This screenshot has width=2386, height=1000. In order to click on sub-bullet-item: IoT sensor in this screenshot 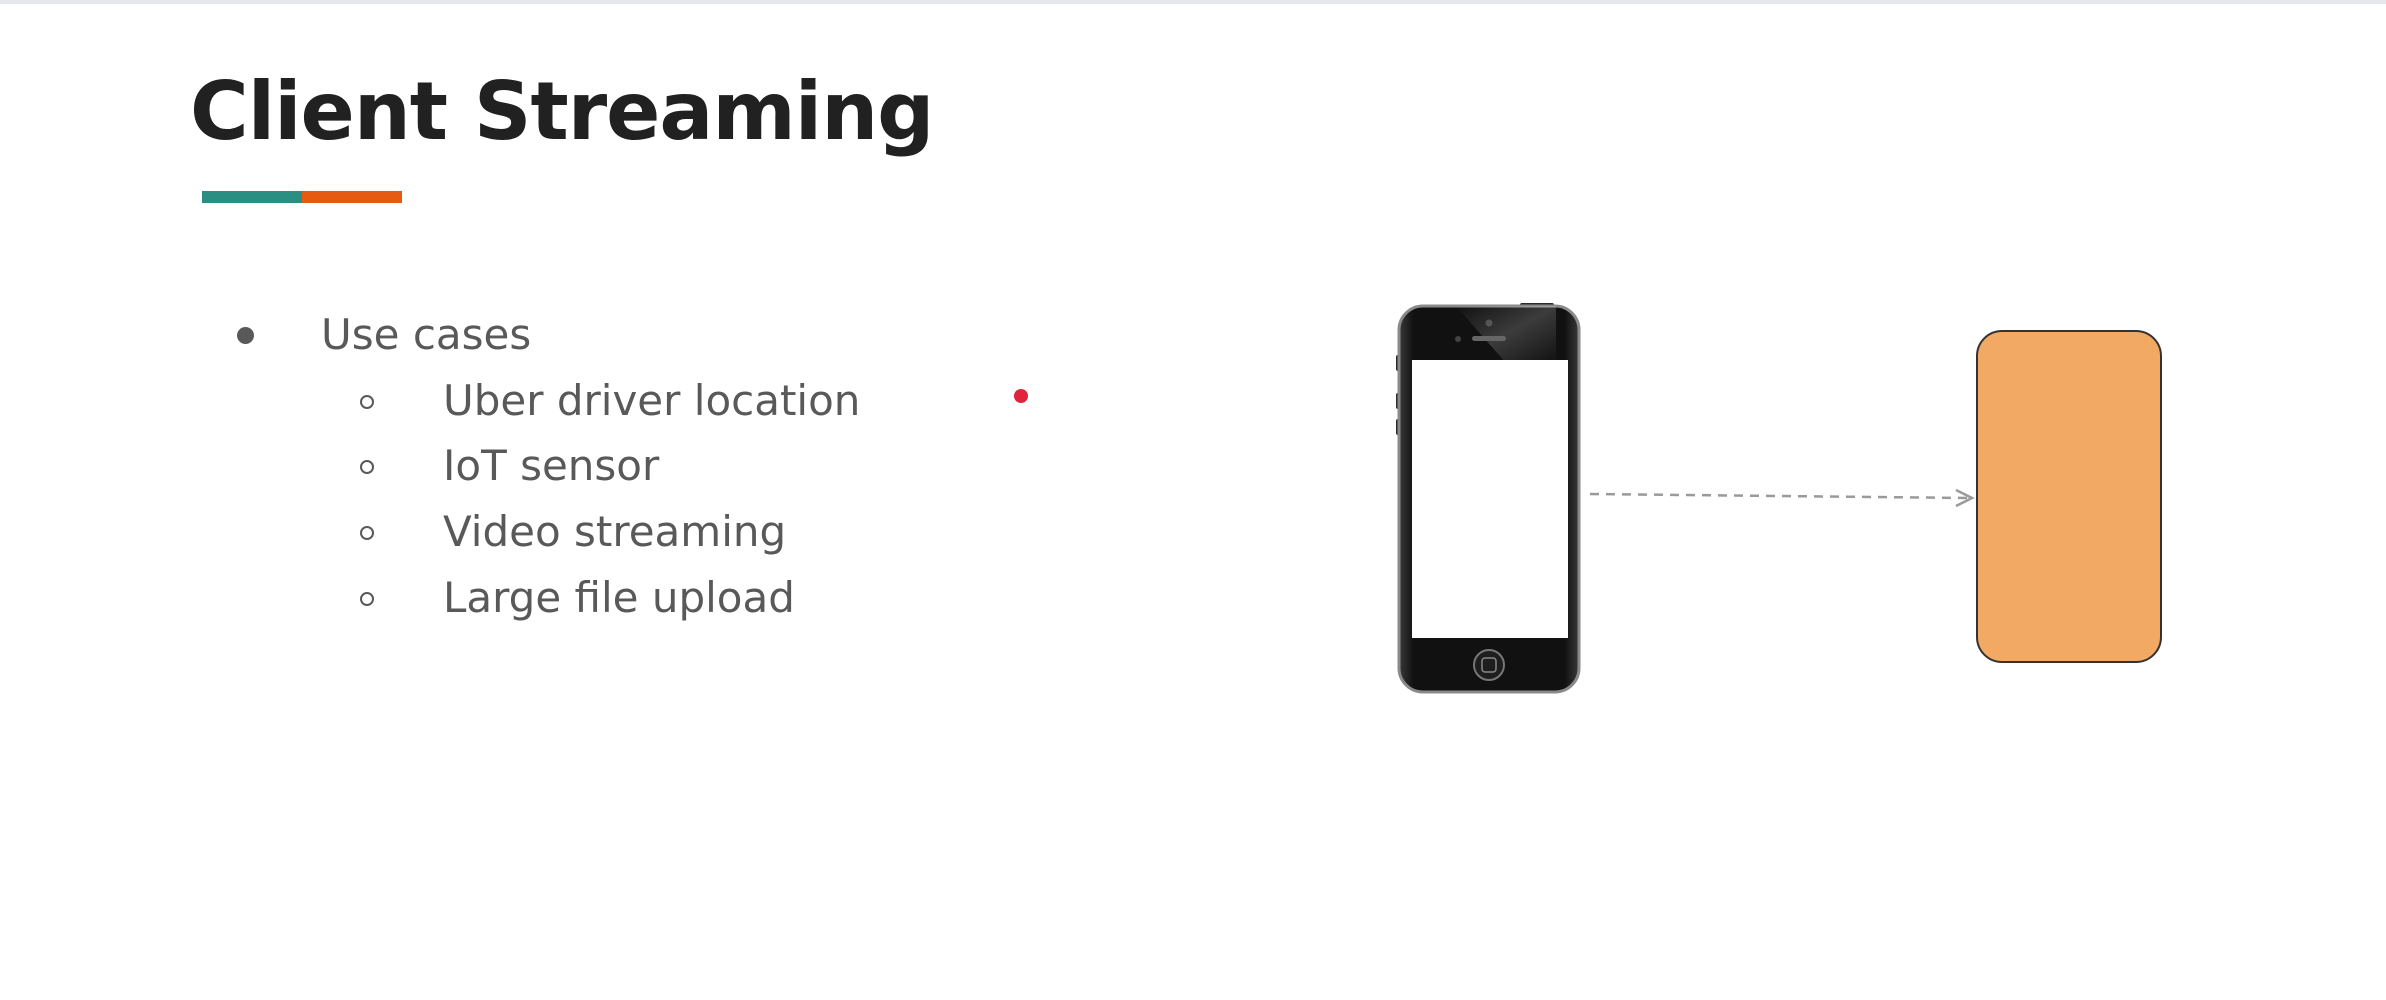, I will do `click(551, 465)`.